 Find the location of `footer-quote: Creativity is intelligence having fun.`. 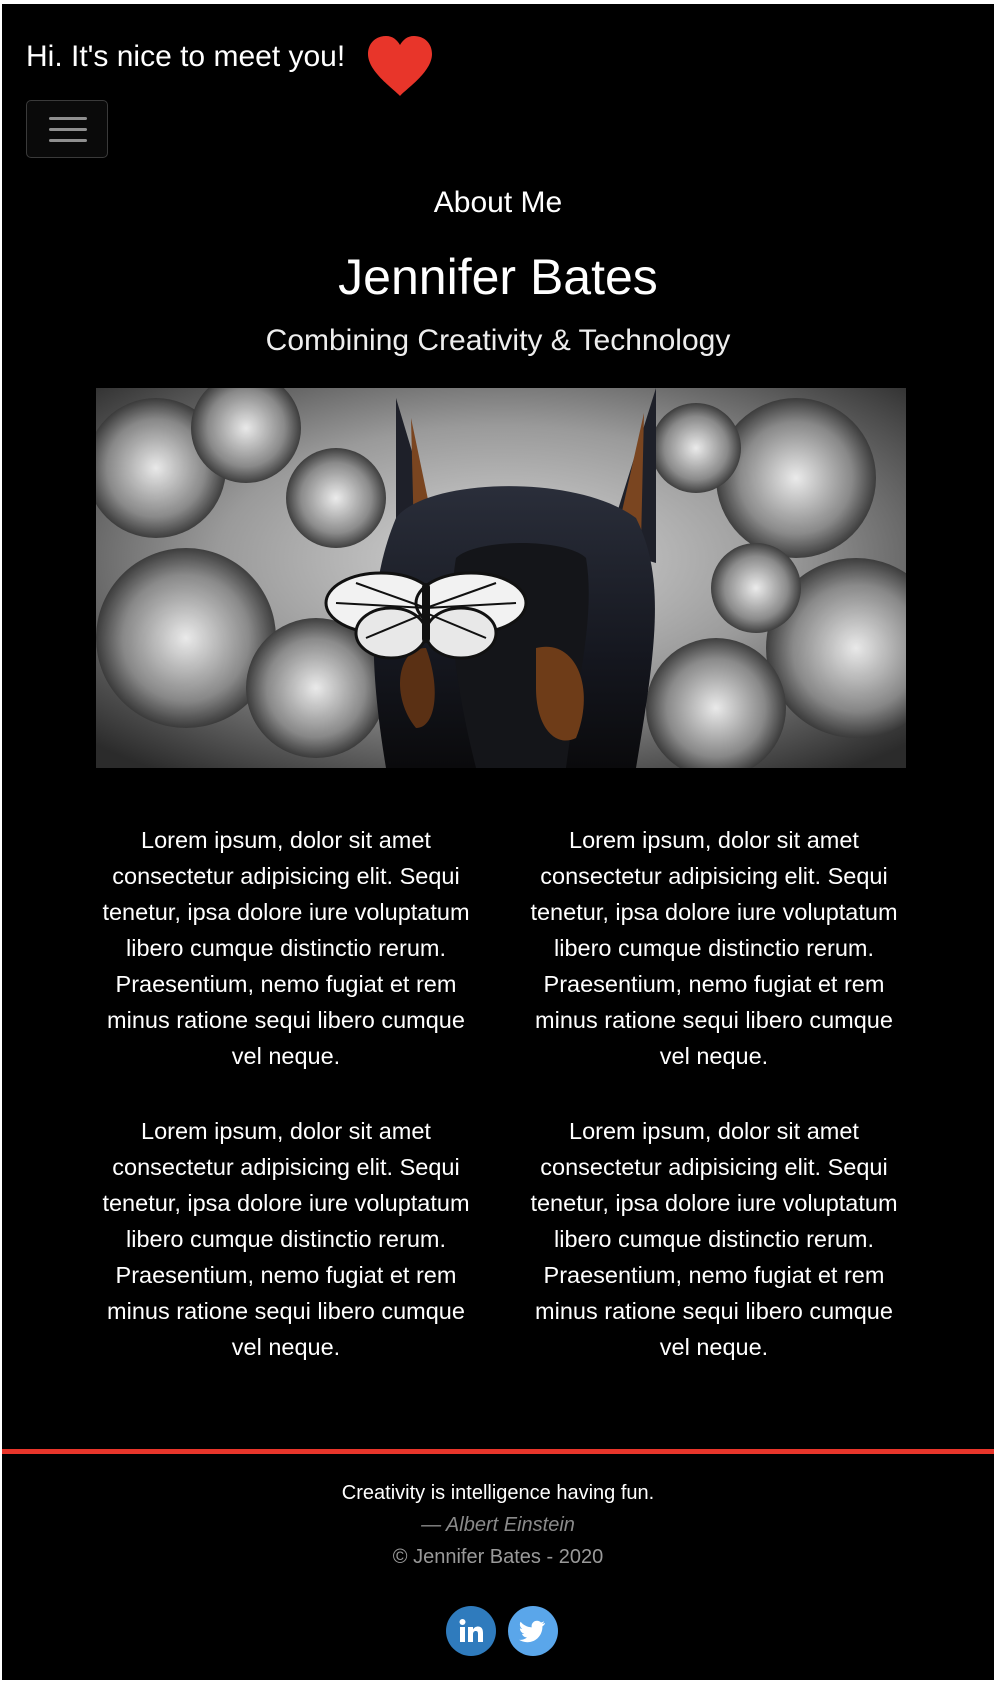

footer-quote: Creativity is intelligence having fun. is located at coordinates (498, 1493).